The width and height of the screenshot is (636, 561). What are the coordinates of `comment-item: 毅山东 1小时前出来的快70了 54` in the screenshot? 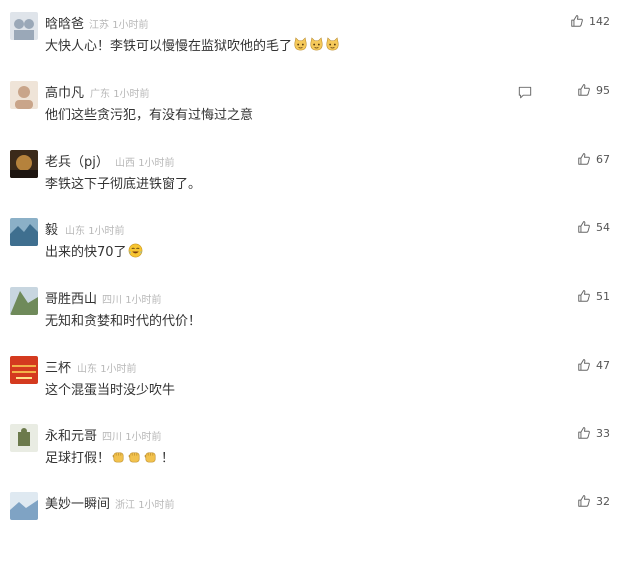 It's located at (318, 252).